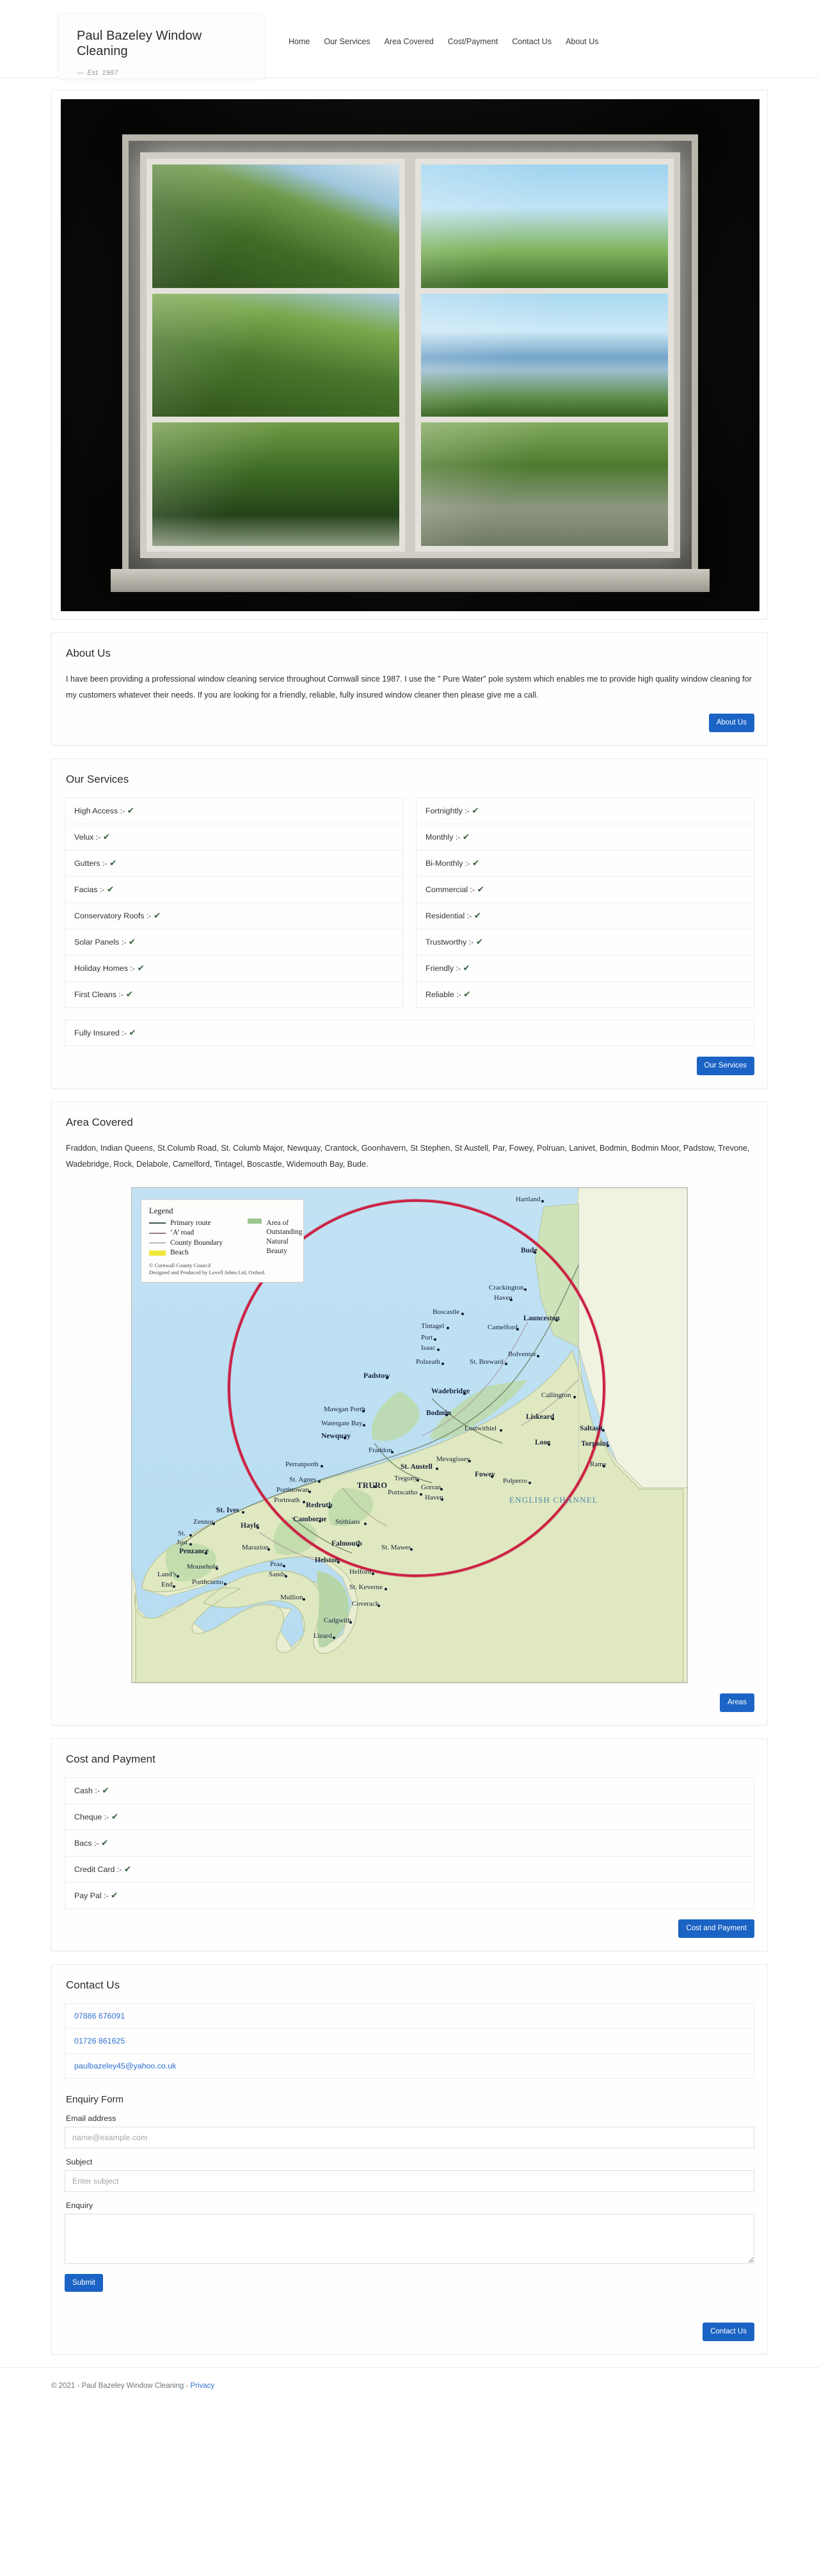 The height and width of the screenshot is (2576, 819). Describe the element at coordinates (180, 1253) in the screenshot. I see `legend-label: Beach` at that location.